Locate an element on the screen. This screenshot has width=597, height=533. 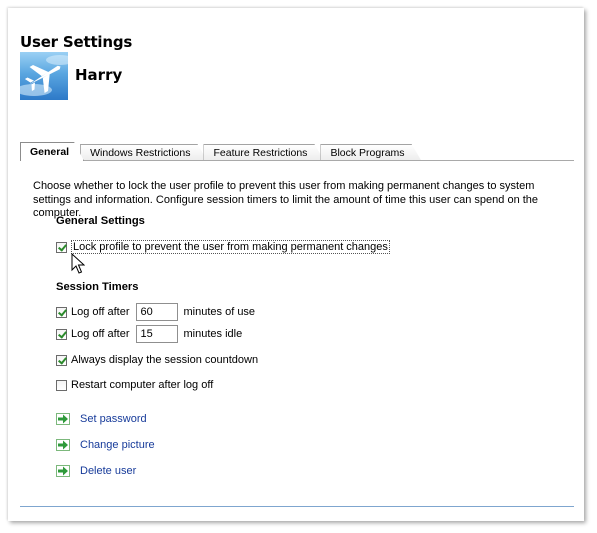
airplane-icon is located at coordinates (44, 75).